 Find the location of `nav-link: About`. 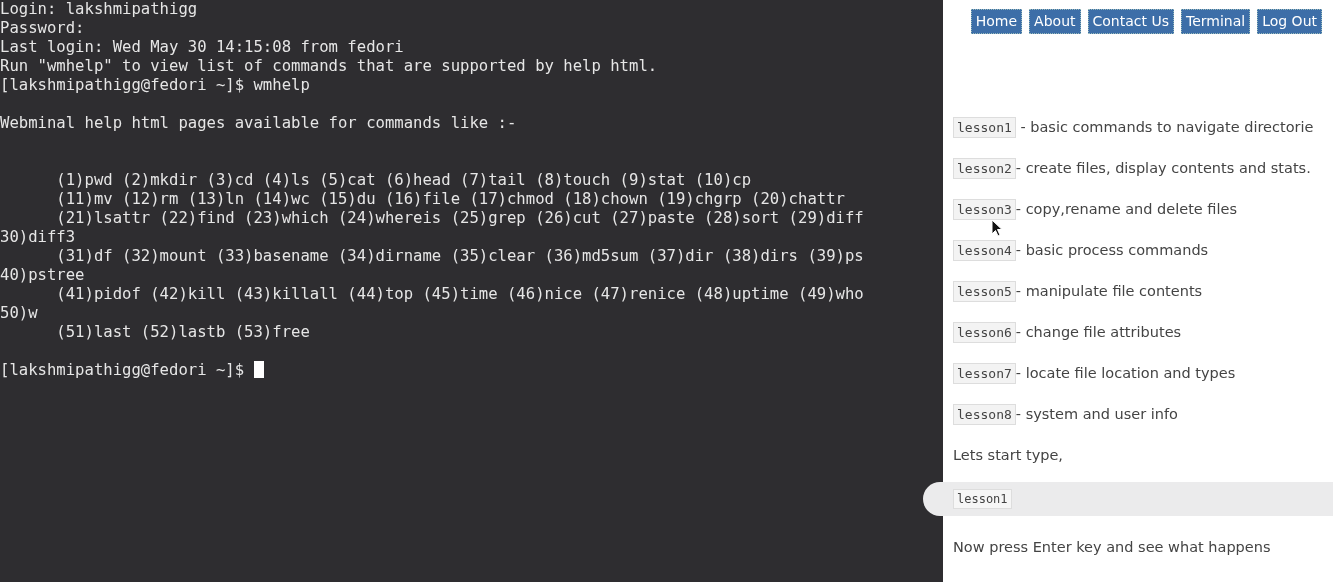

nav-link: About is located at coordinates (1055, 21).